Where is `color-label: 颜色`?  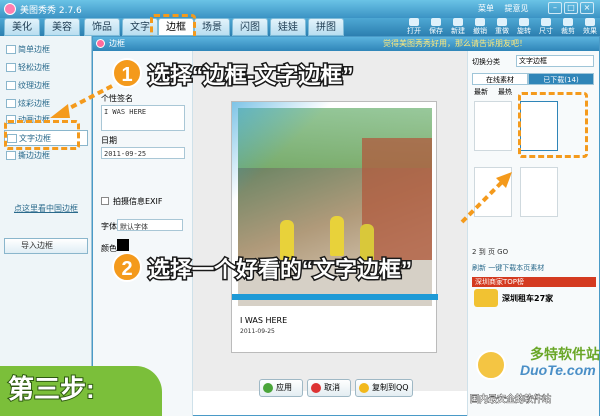
color-label: 颜色 is located at coordinates (109, 248).